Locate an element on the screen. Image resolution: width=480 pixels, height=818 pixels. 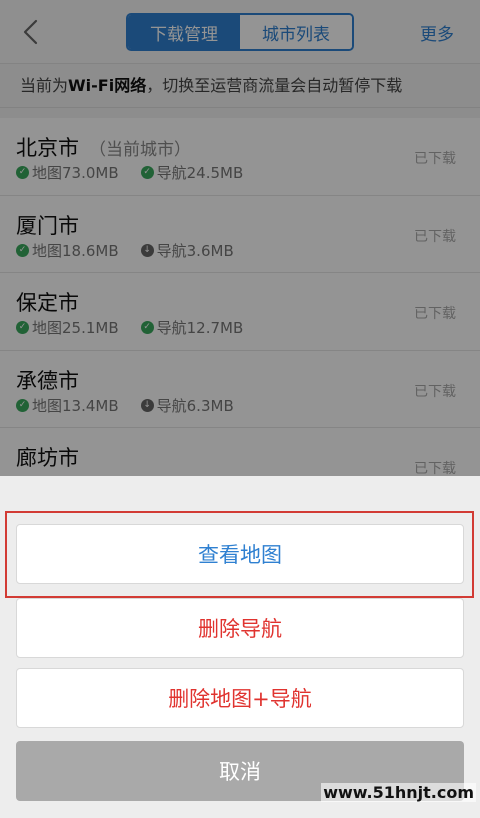
watermark: www.51hnjt.com is located at coordinates (398, 792).